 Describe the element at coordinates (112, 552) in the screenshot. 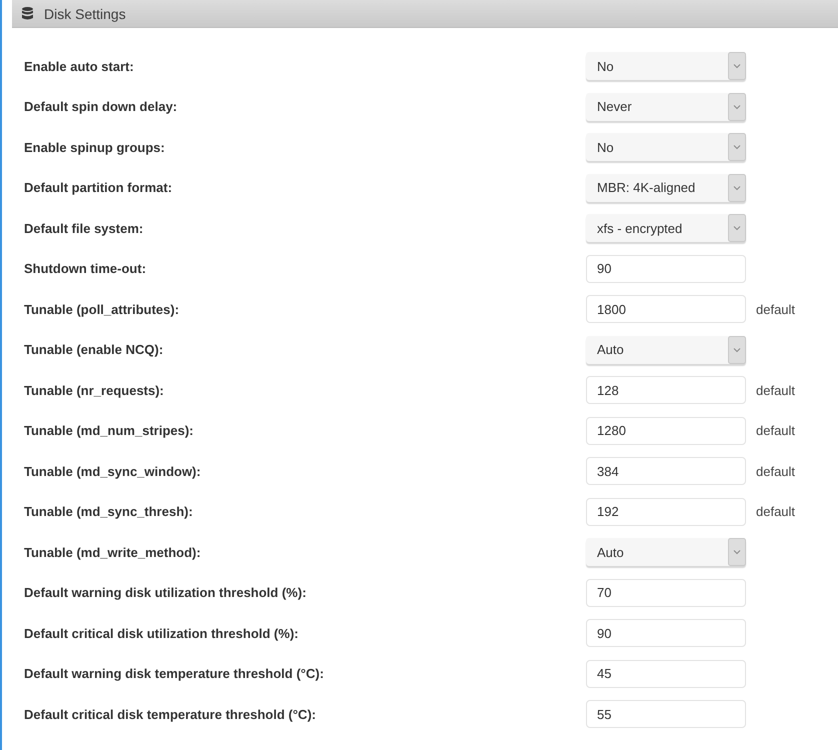

I see `setting-label: Tunable (md_write_method):` at that location.